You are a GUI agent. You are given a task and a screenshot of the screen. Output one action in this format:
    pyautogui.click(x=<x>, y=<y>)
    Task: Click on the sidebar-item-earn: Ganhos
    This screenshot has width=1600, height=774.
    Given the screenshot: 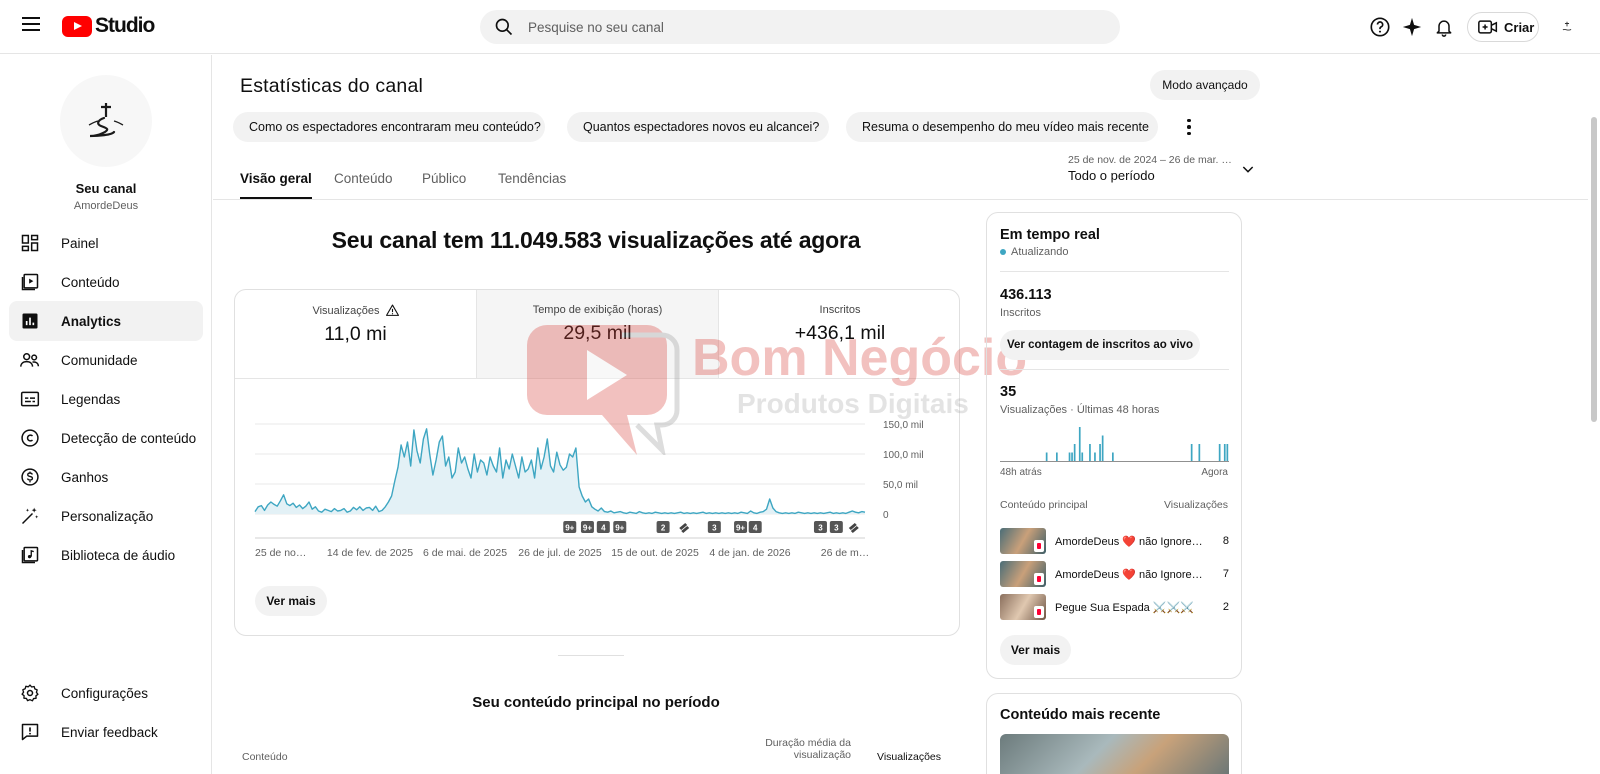 What is the action you would take?
    pyautogui.click(x=106, y=477)
    